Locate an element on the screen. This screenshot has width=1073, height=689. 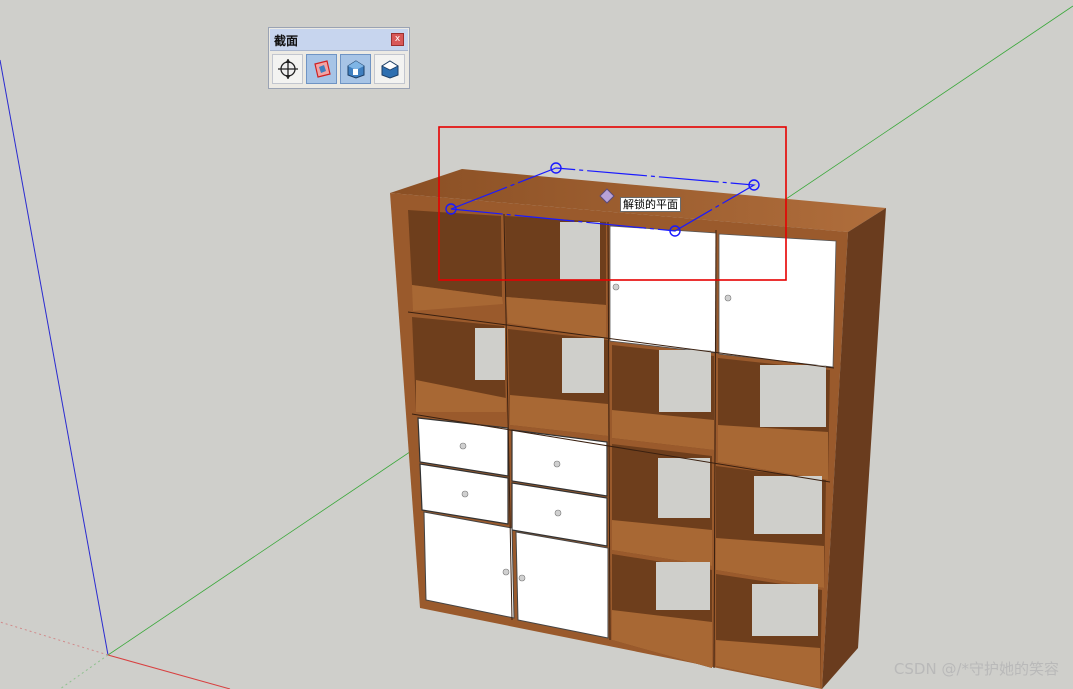
door-r1c3 is located at coordinates (663, 289).